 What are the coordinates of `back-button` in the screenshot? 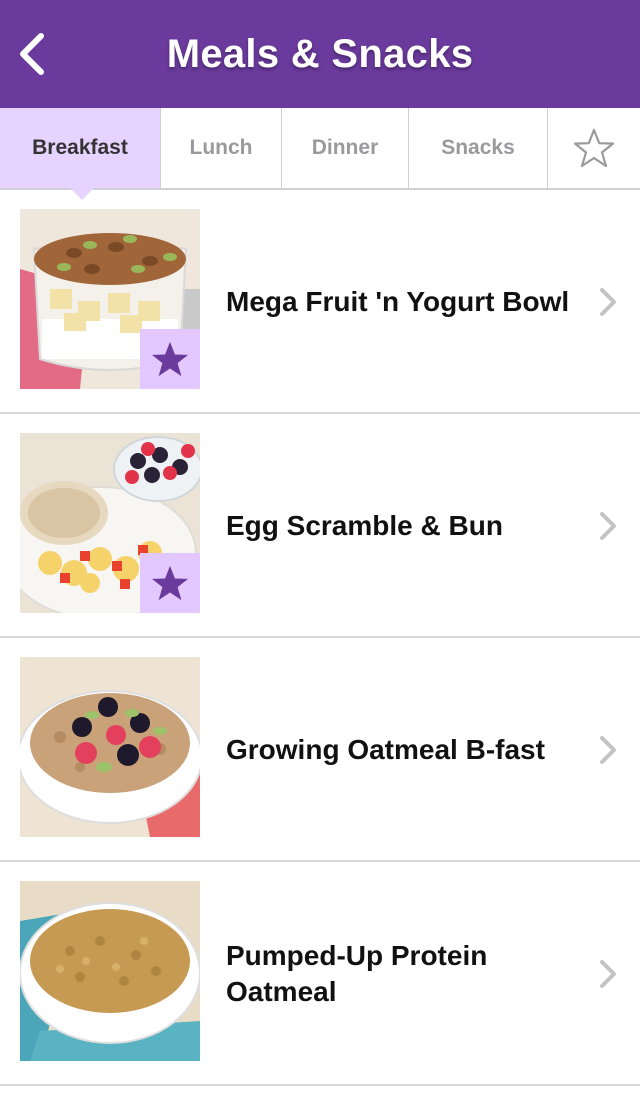 It's located at (32, 54).